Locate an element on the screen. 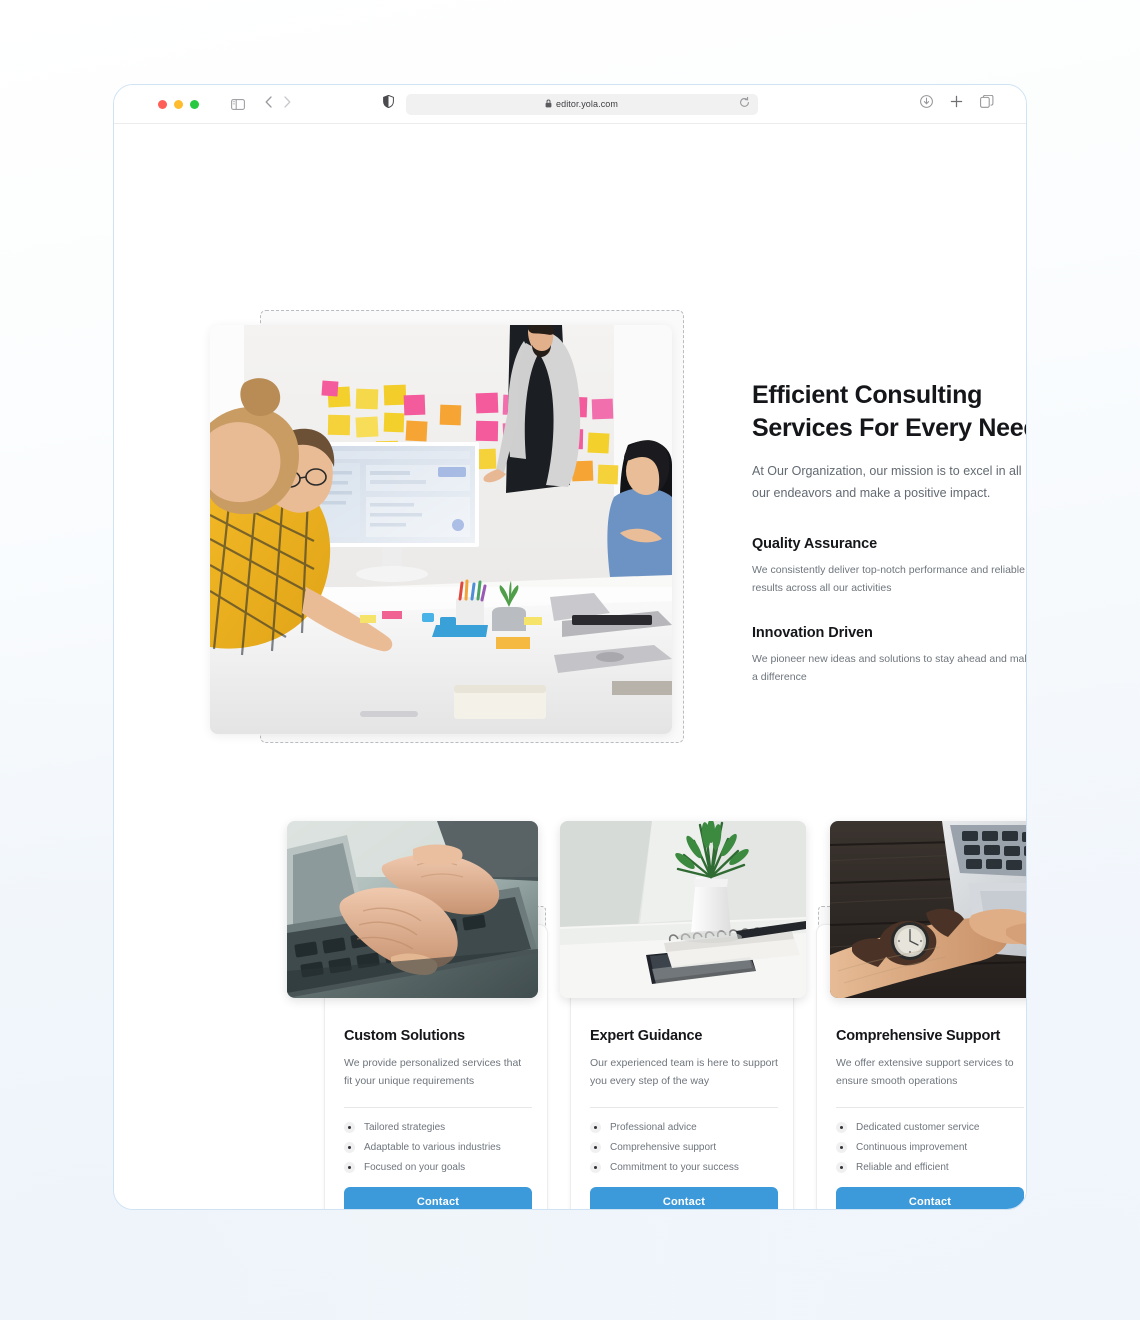 This screenshot has width=1140, height=1320. bullet-label: Commitment to your success is located at coordinates (674, 1167).